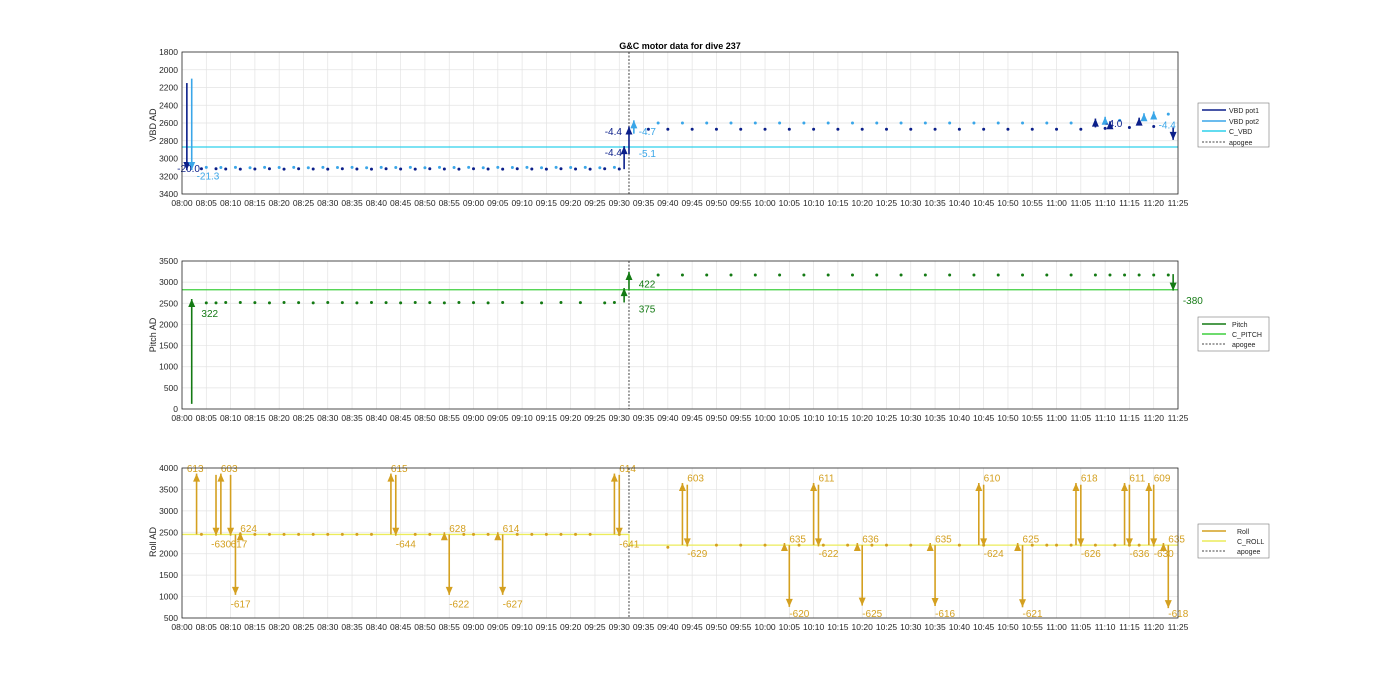 The image size is (1400, 693). Describe the element at coordinates (863, 418) in the screenshot. I see `pitch-x-tick-label: 10:20` at that location.